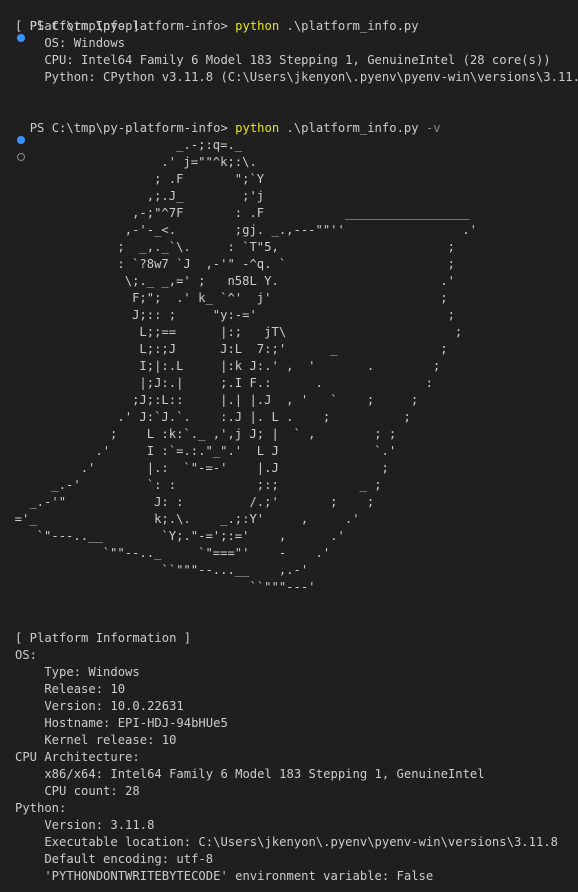 Image resolution: width=578 pixels, height=892 pixels. I want to click on running-command-marker-line, so click(15, 140).